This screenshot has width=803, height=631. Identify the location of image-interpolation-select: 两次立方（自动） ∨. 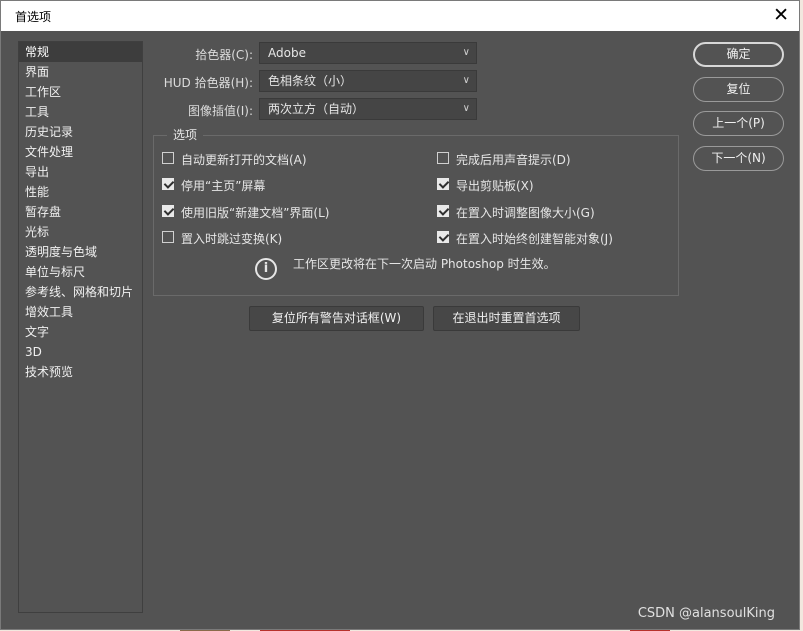
(368, 109).